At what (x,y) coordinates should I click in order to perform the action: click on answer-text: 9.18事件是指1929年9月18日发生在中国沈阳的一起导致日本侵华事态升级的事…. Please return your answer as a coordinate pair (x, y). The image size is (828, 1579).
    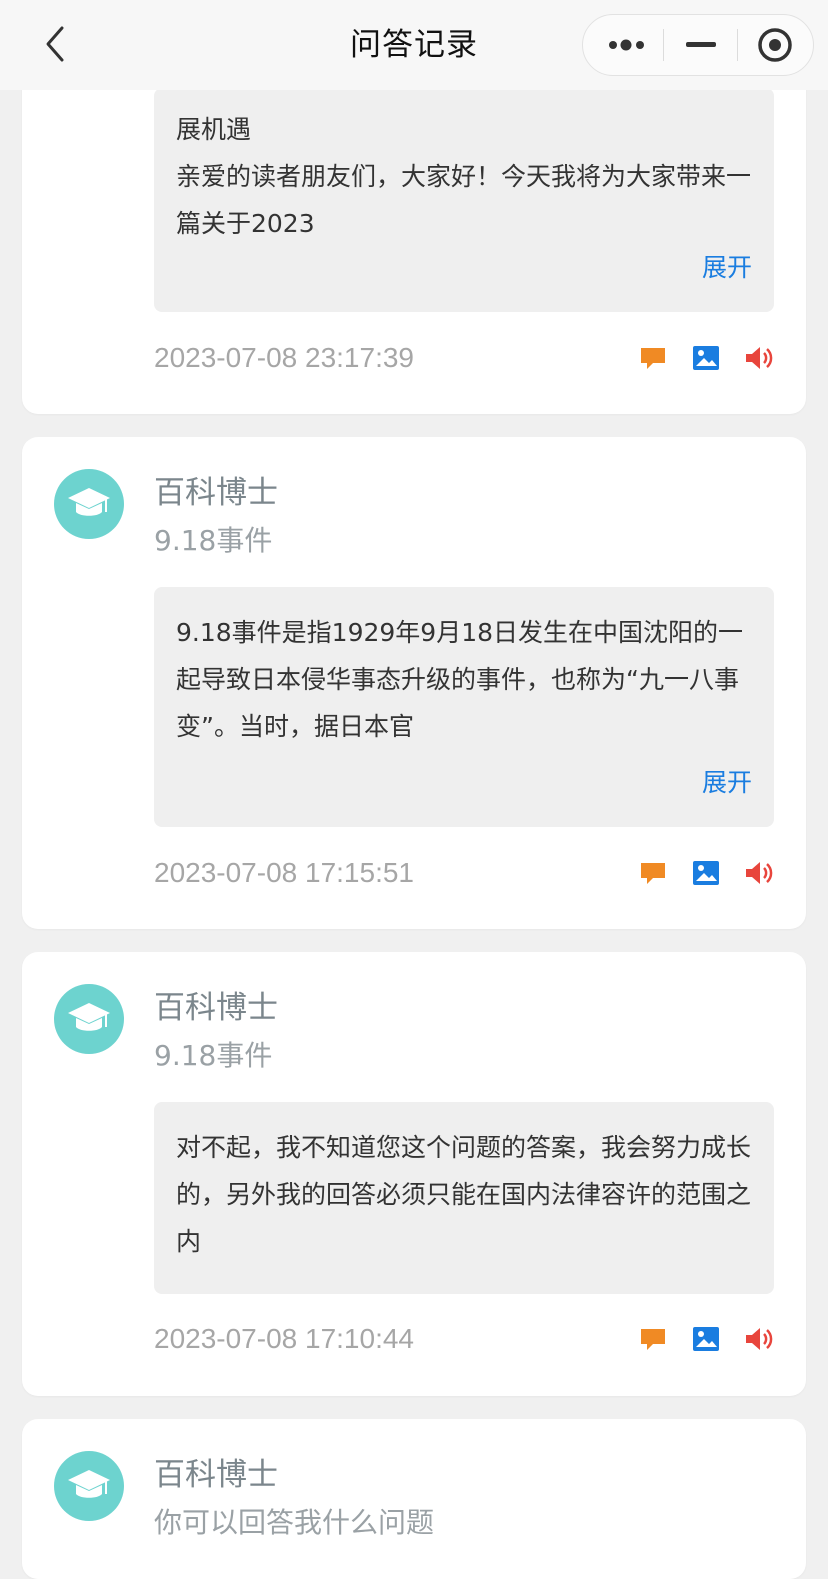
    Looking at the image, I should click on (460, 679).